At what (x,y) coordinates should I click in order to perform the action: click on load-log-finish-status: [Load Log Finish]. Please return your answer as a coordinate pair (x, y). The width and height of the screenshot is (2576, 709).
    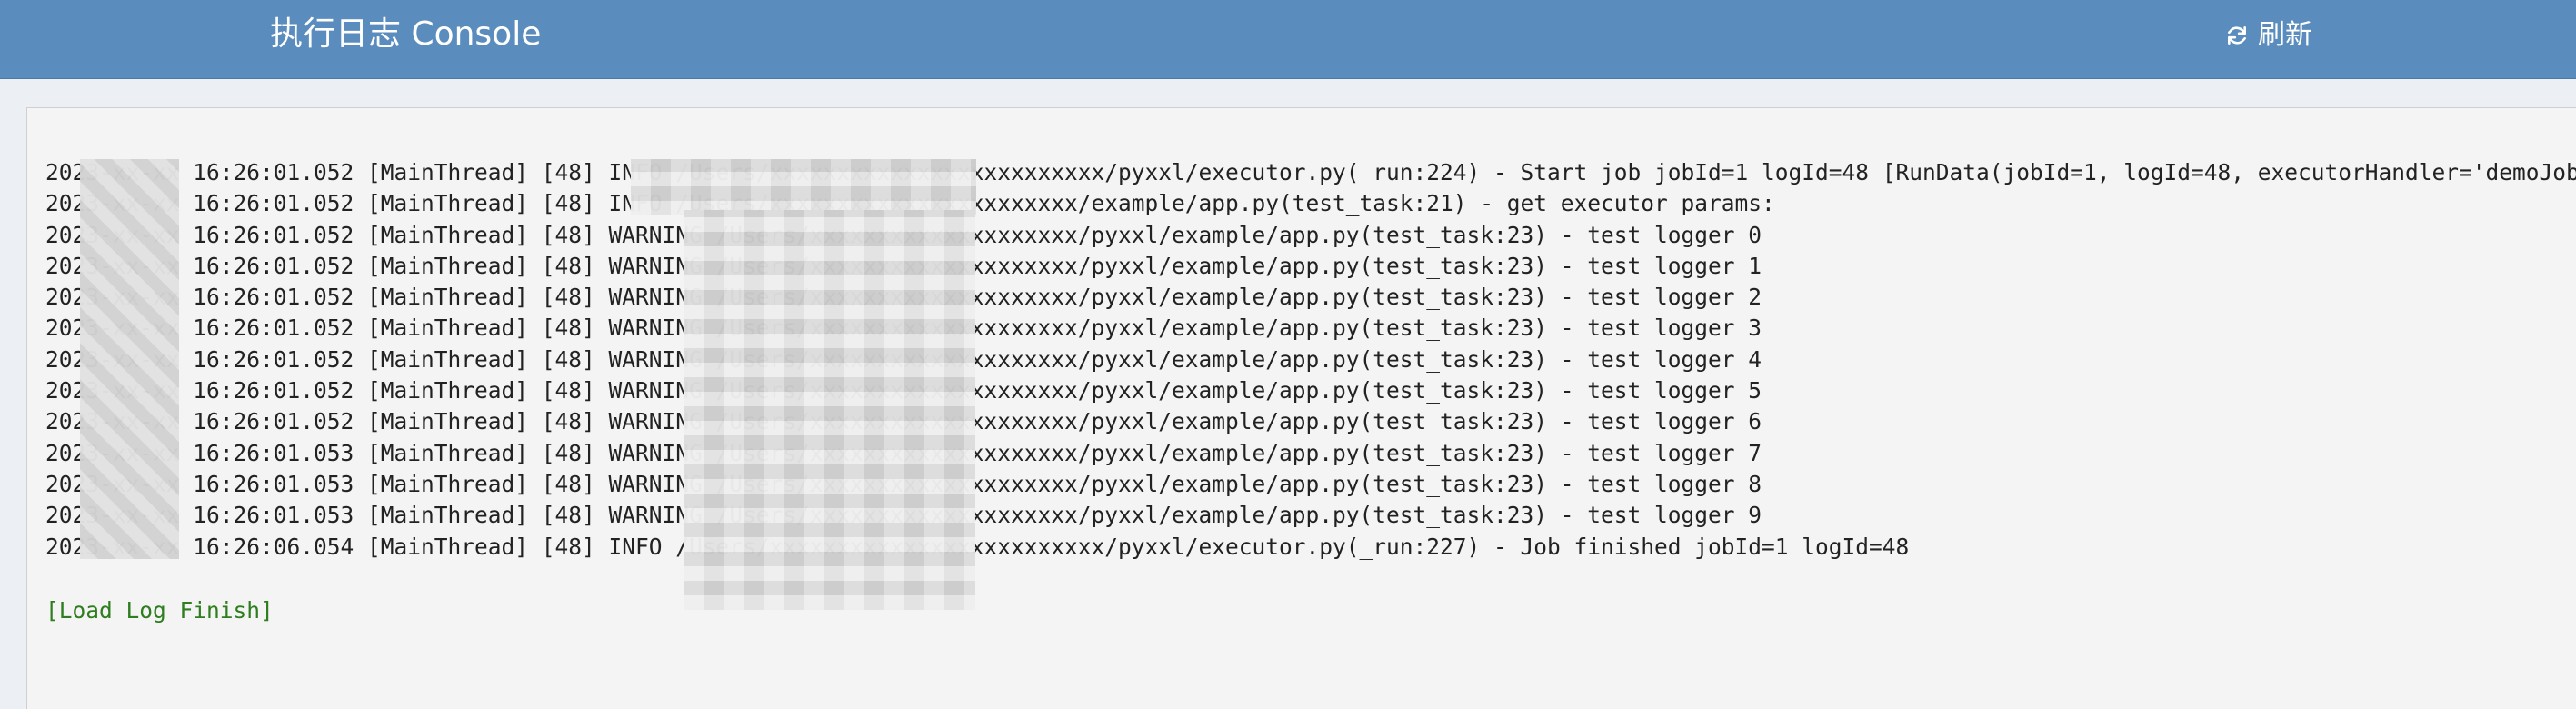
    Looking at the image, I should click on (159, 610).